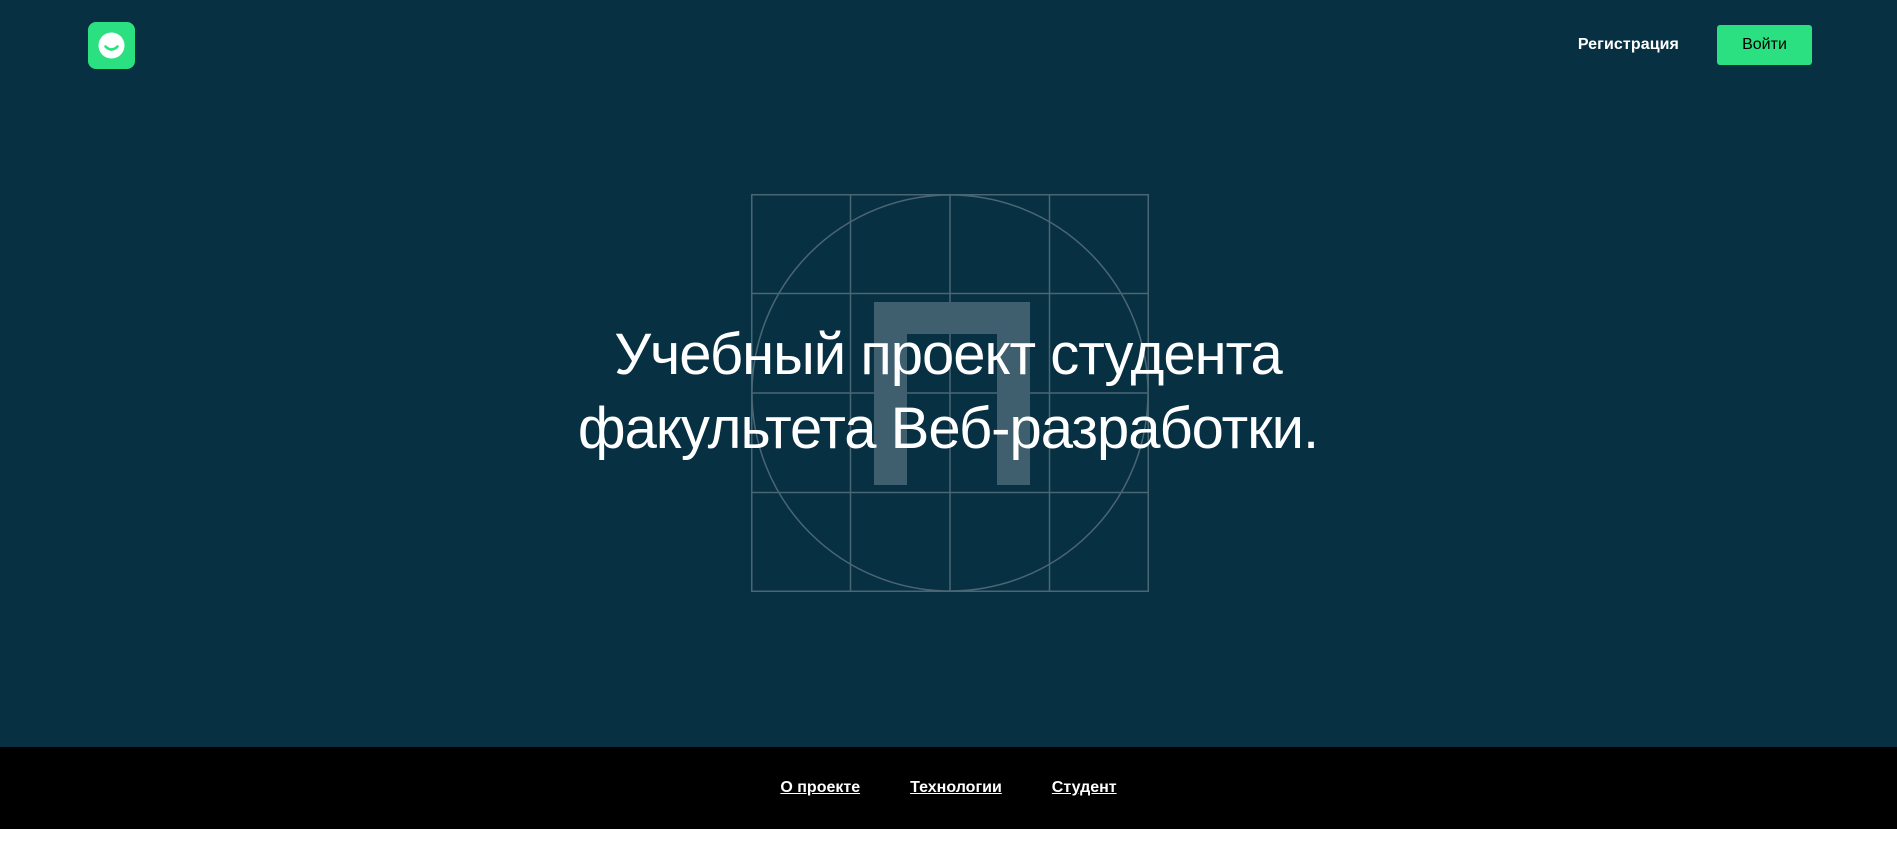 This screenshot has height=842, width=1897. I want to click on nav-link-student: Студент, so click(1084, 788).